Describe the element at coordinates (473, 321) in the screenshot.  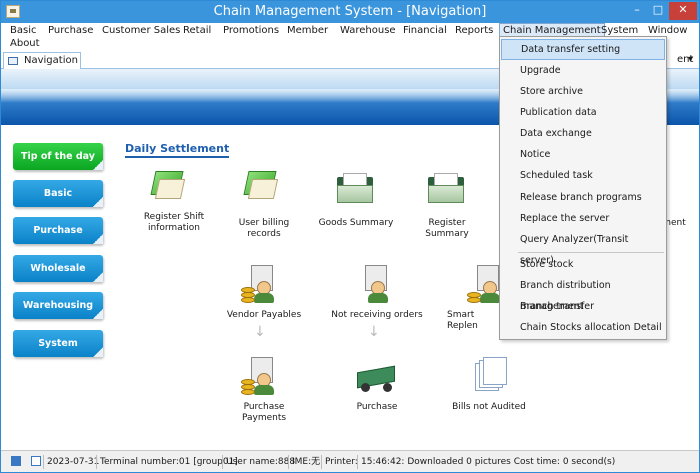
I see `smart-replenishment-label: Smart Replen` at that location.